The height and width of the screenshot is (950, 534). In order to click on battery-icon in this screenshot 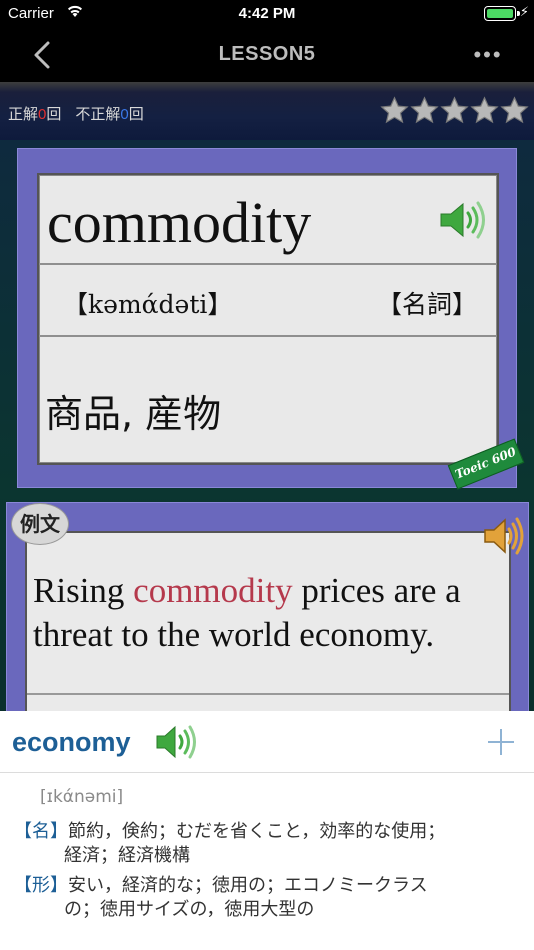, I will do `click(500, 13)`.